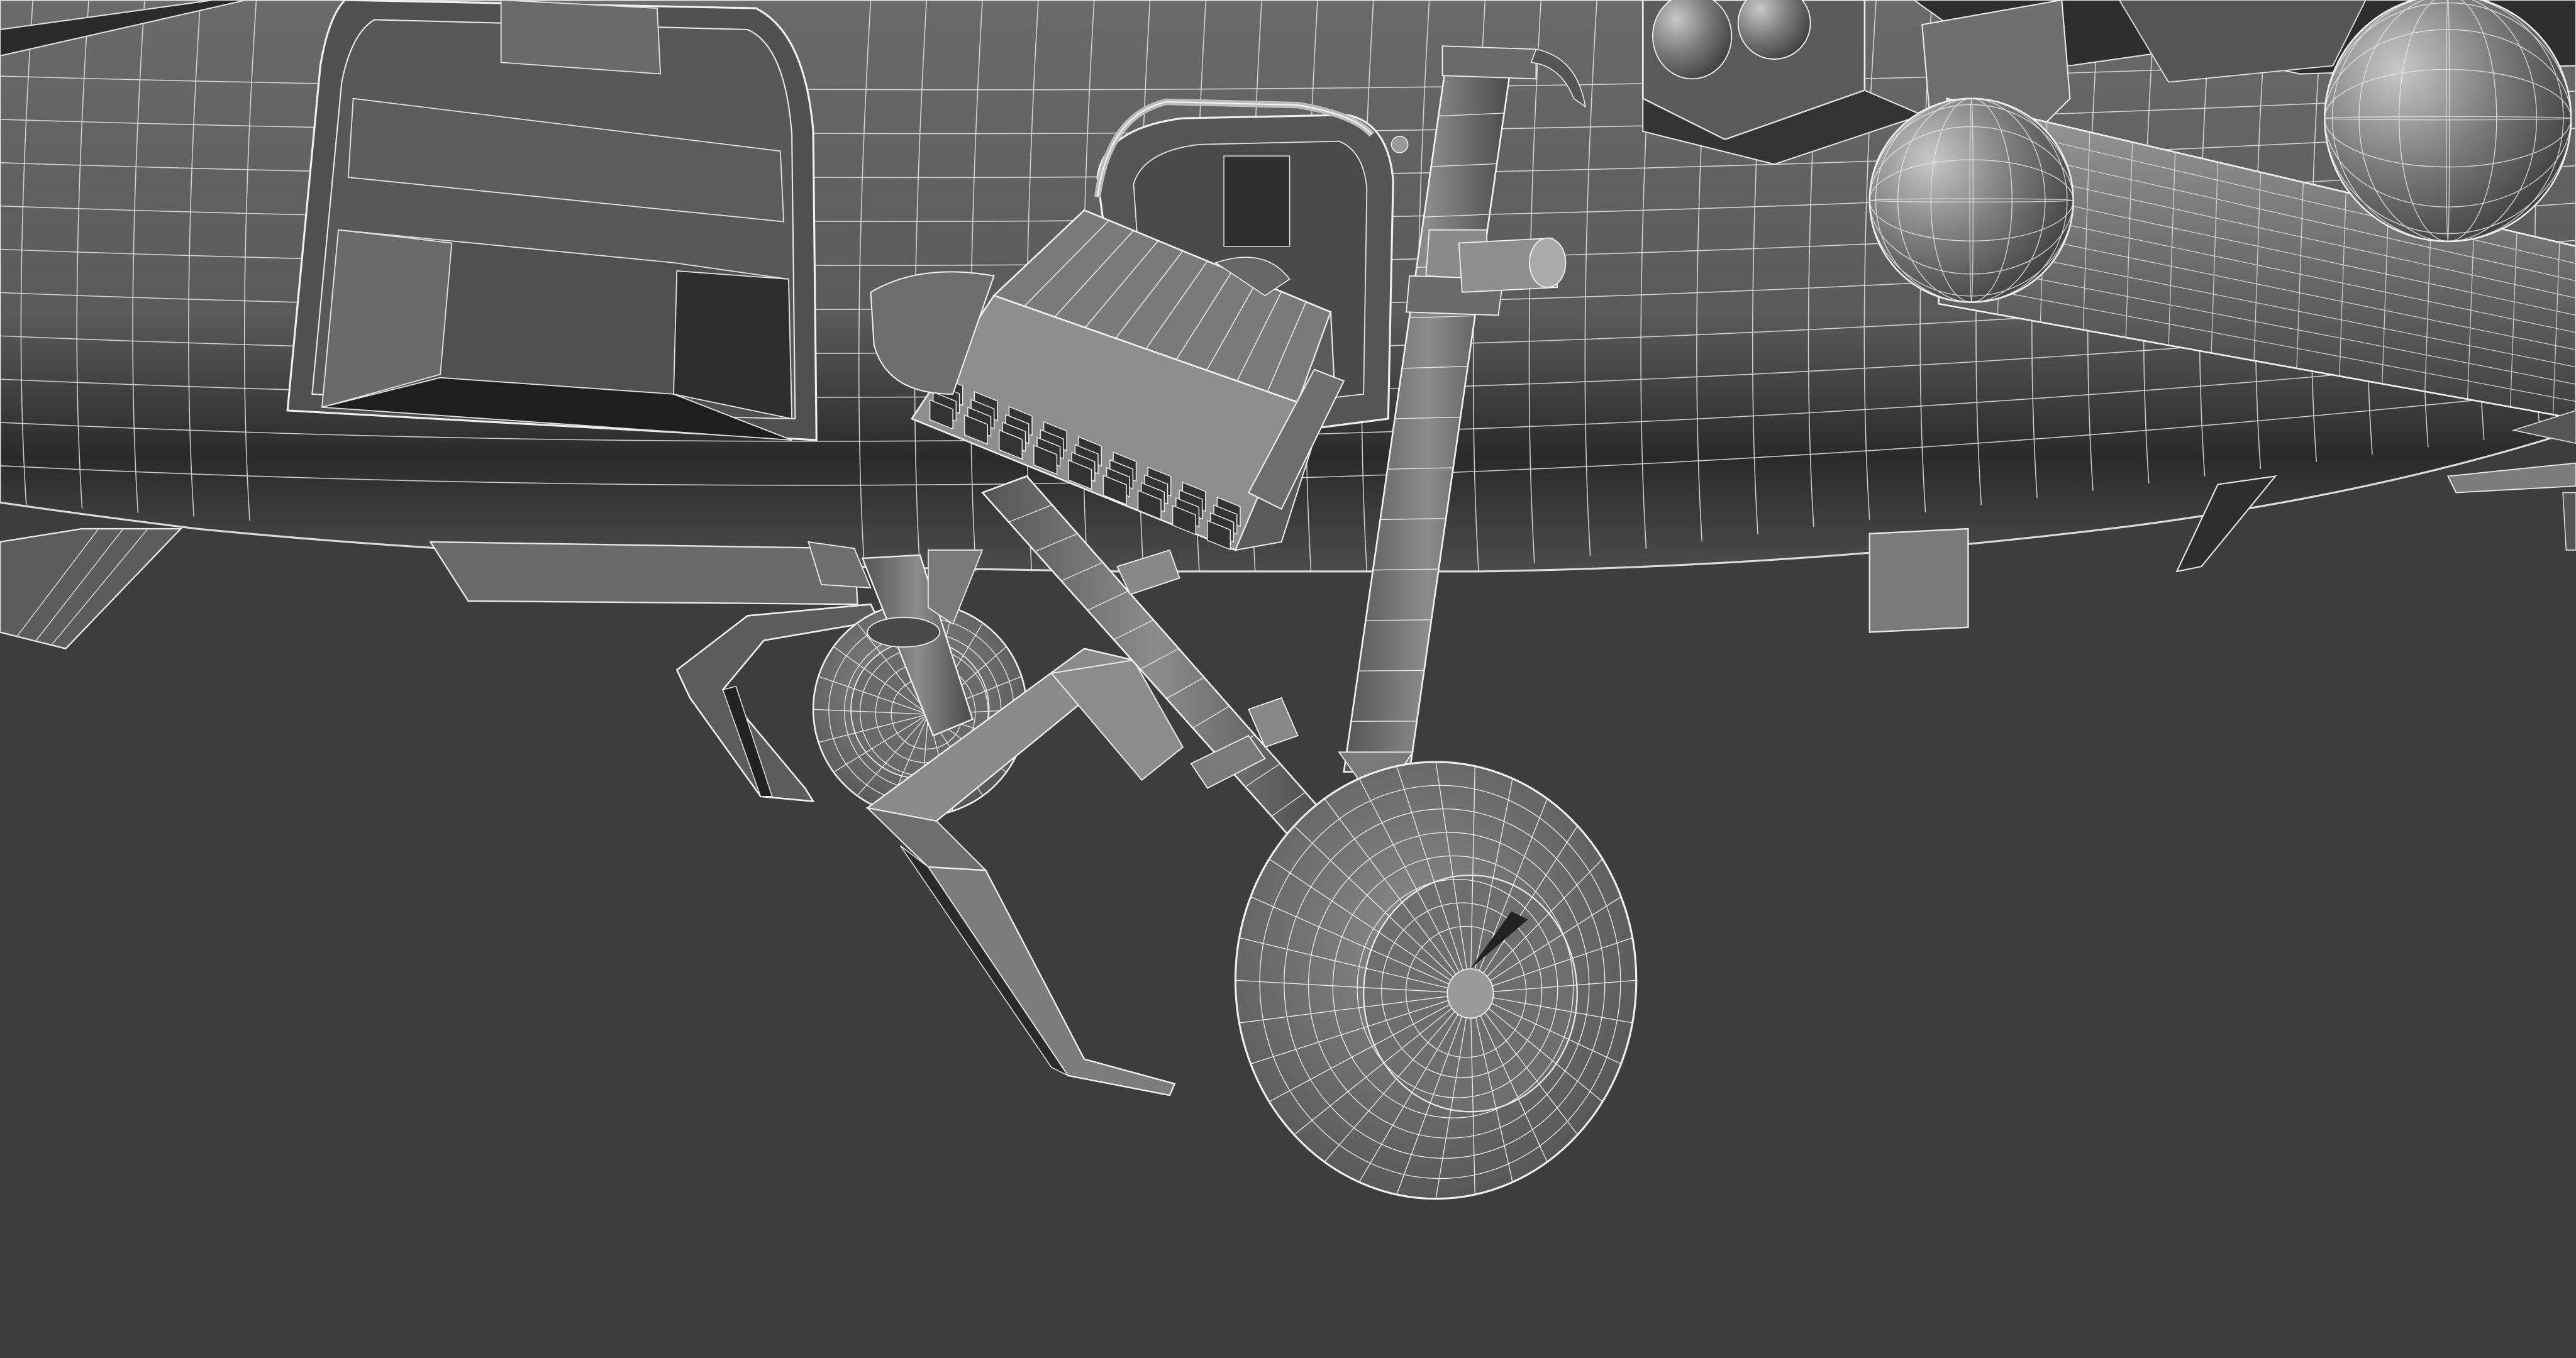 This screenshot has height=1358, width=2576. I want to click on underside-step-box, so click(643, 573).